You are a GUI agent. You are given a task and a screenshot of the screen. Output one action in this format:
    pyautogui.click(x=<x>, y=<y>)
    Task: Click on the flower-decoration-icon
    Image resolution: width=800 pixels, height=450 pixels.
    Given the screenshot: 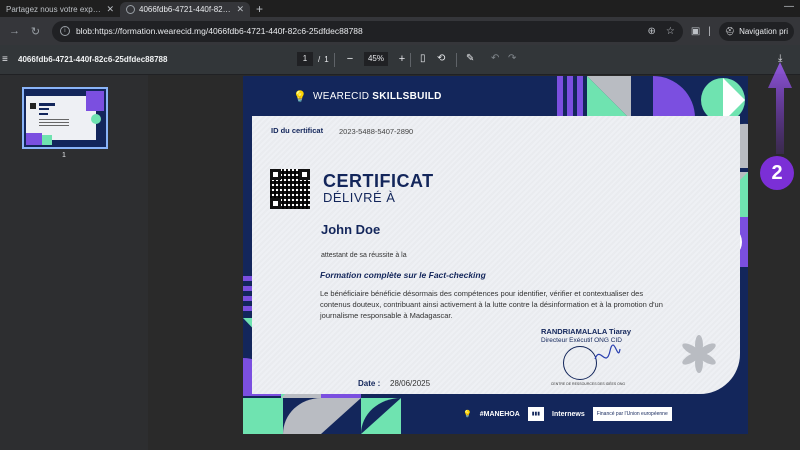 What is the action you would take?
    pyautogui.click(x=699, y=354)
    